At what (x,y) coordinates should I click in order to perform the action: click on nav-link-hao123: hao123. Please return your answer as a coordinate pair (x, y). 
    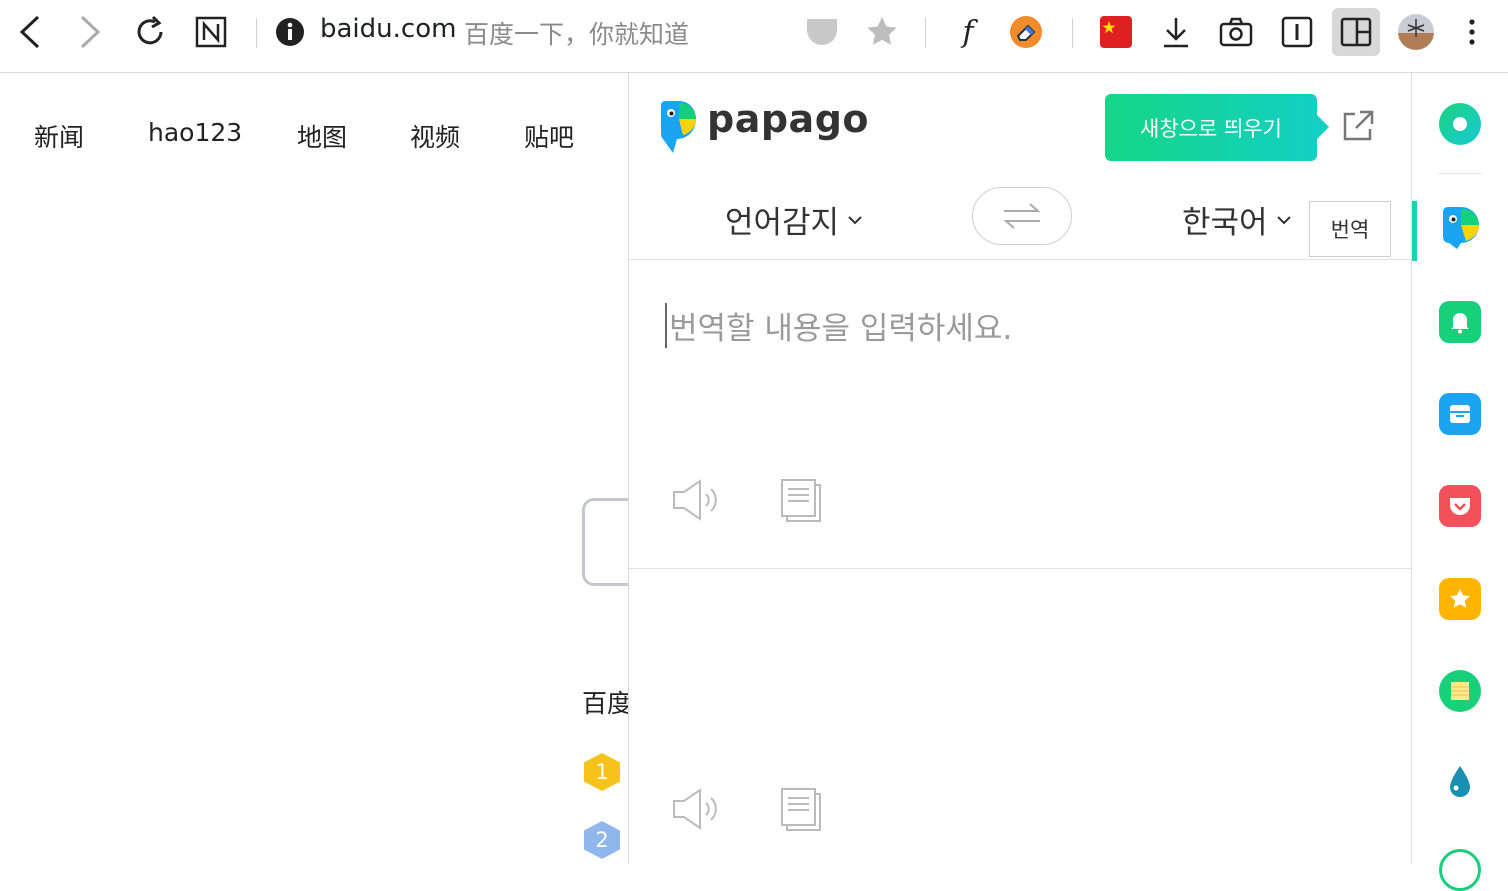
    Looking at the image, I should click on (195, 132).